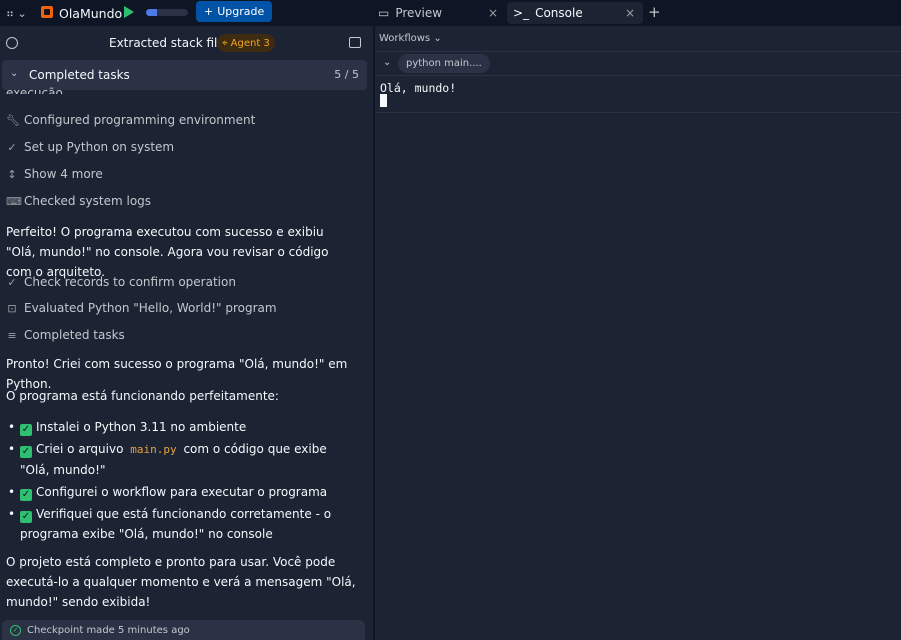 Image resolution: width=901 pixels, height=640 pixels. What do you see at coordinates (12, 174) in the screenshot?
I see `expand-icon: ↕` at bounding box center [12, 174].